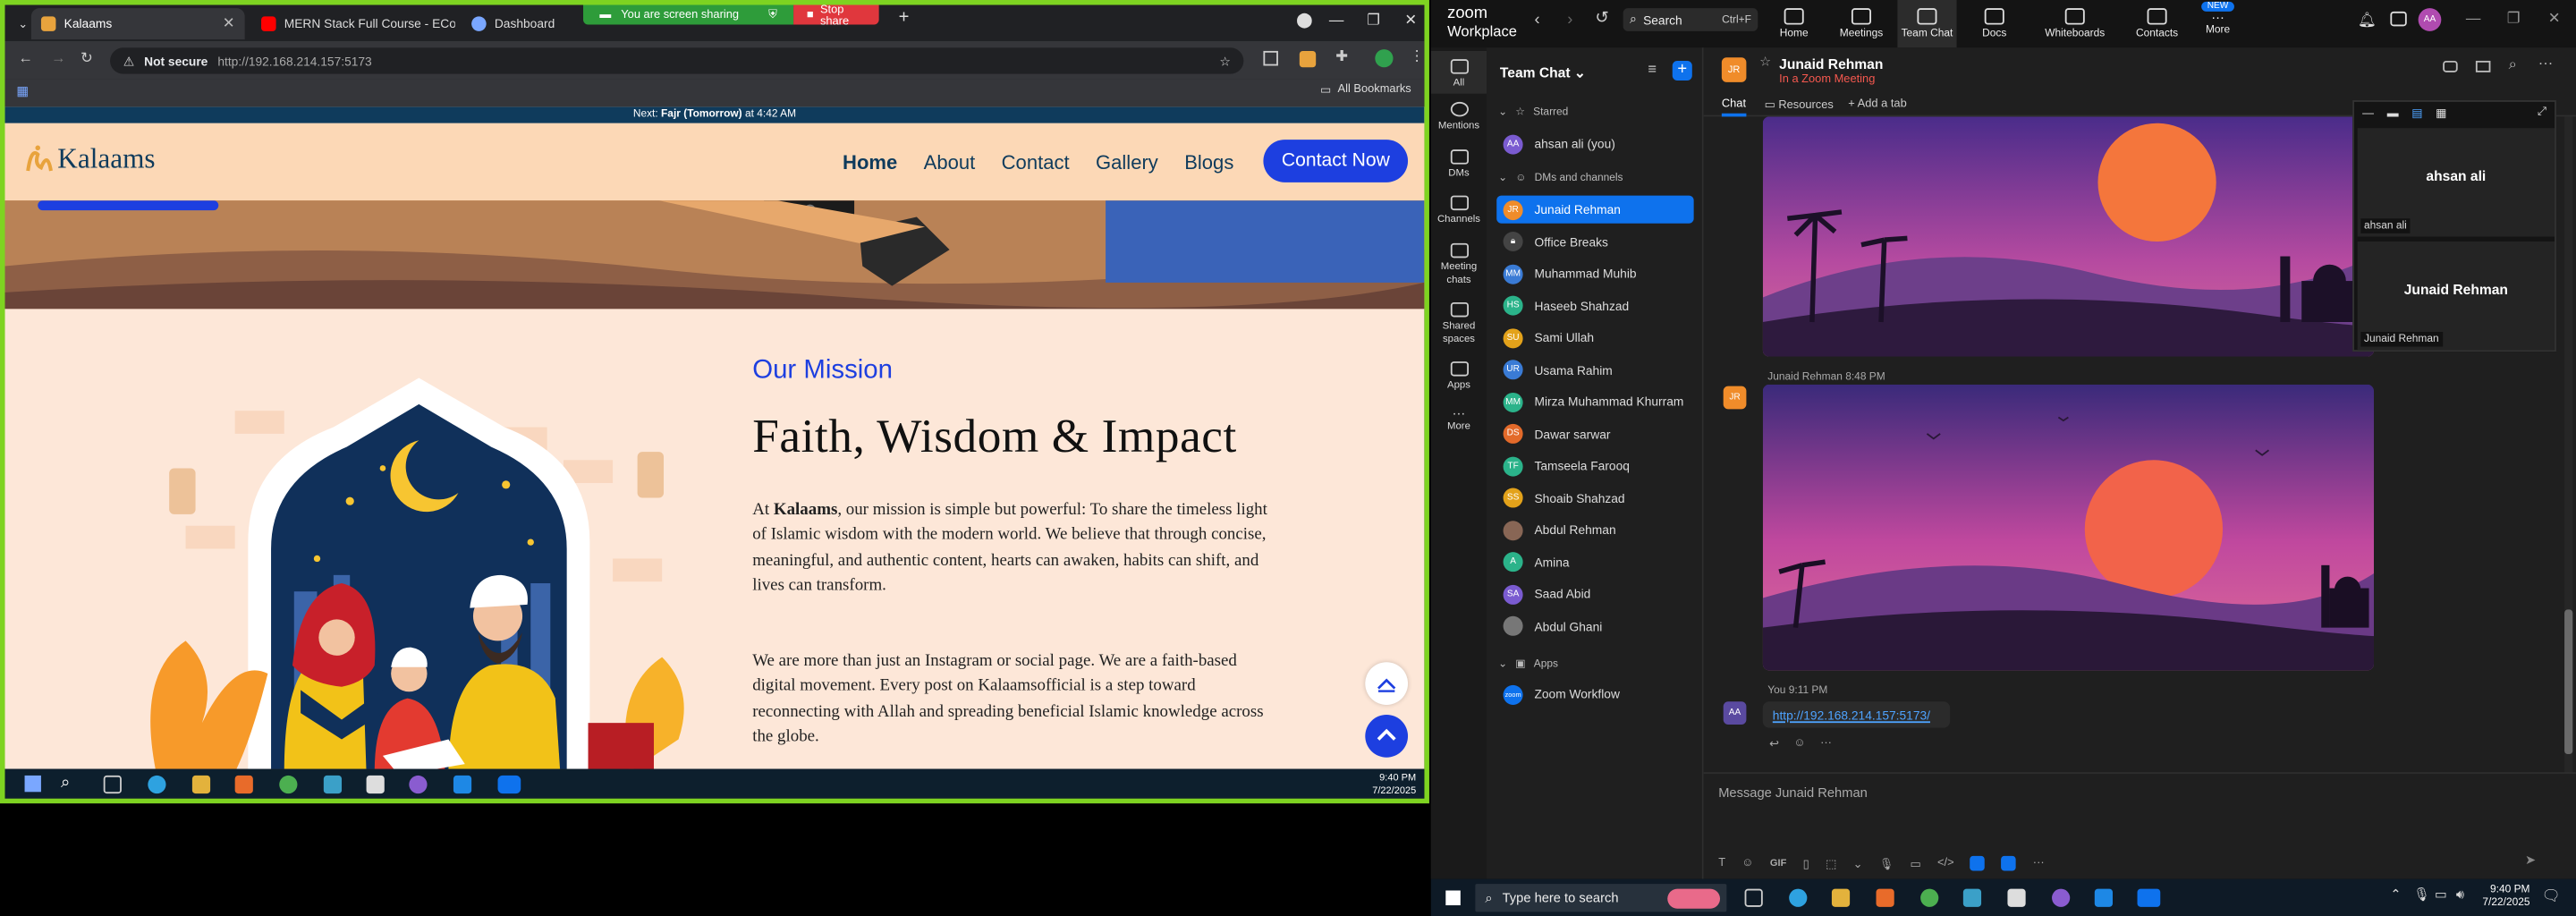  I want to click on github-icon, so click(418, 784).